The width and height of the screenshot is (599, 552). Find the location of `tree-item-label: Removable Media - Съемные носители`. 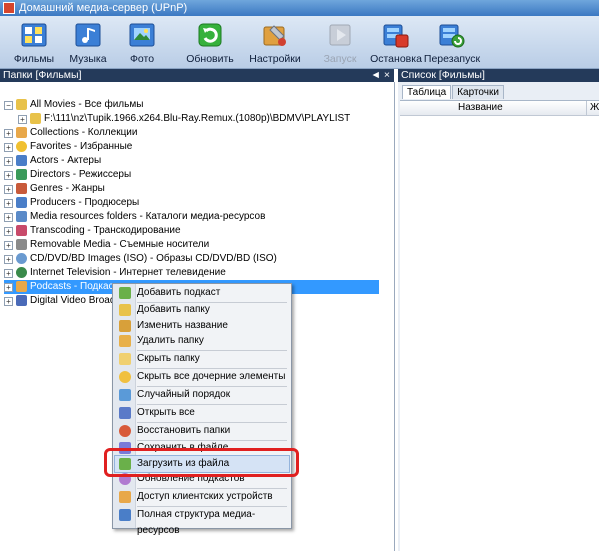

tree-item-label: Removable Media - Съемные носители is located at coordinates (120, 244).